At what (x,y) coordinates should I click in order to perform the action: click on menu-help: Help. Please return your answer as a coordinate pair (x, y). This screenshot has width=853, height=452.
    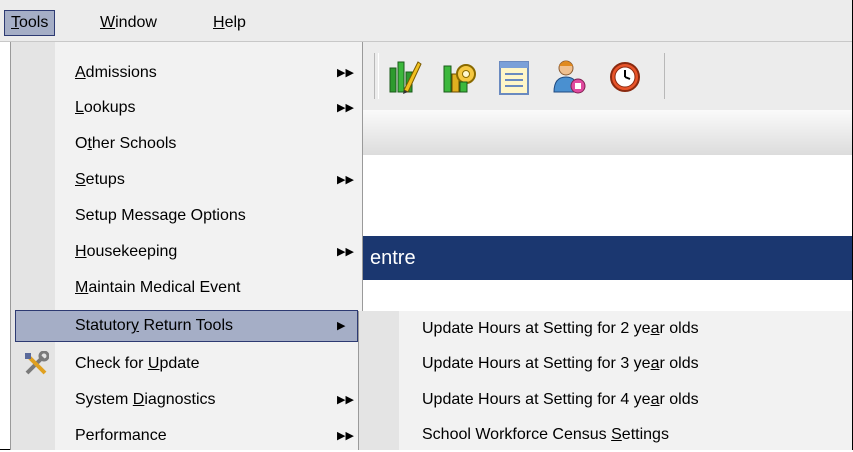
    Looking at the image, I should click on (229, 23).